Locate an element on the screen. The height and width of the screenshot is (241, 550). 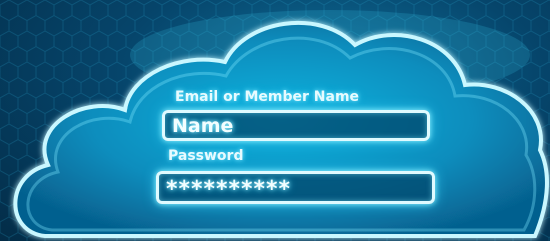
password-field-value: ********** is located at coordinates (229, 189).